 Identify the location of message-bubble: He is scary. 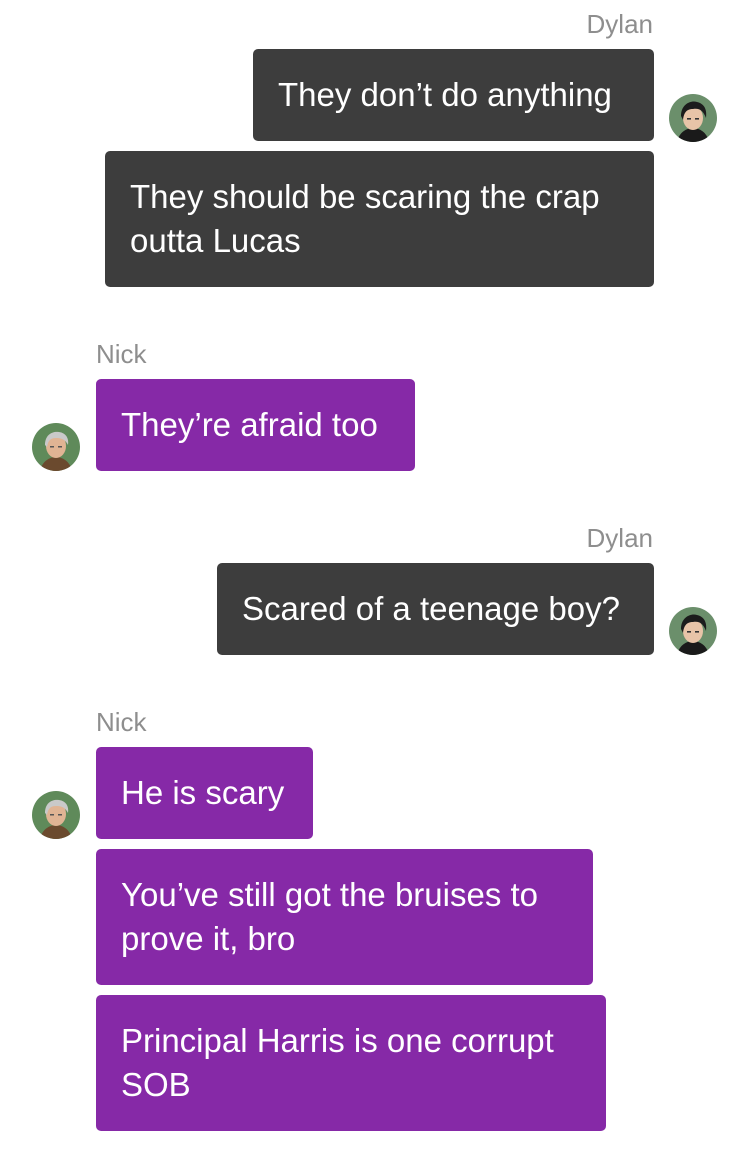
(204, 793).